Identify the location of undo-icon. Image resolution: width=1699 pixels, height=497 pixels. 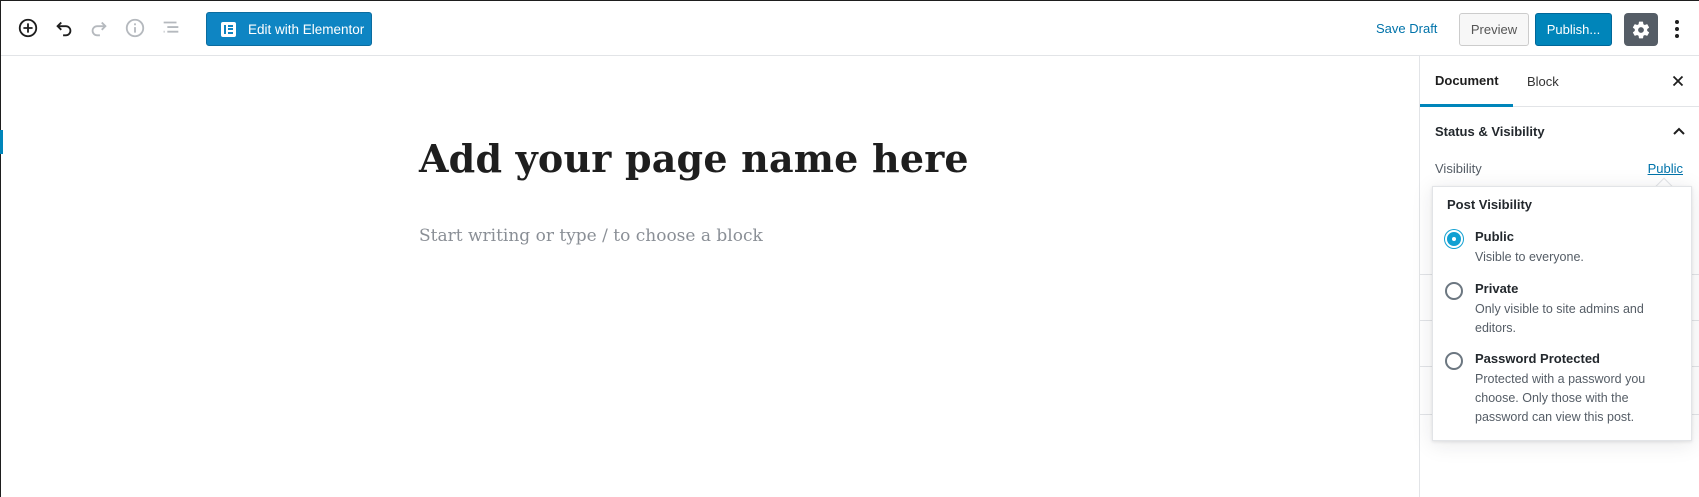
(64, 28).